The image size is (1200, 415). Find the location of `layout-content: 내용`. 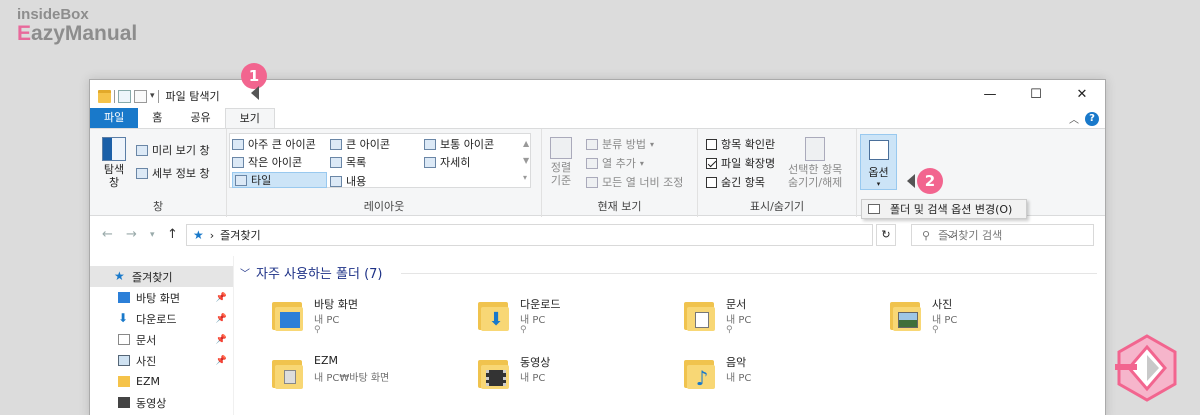

layout-content: 내용 is located at coordinates (348, 181).